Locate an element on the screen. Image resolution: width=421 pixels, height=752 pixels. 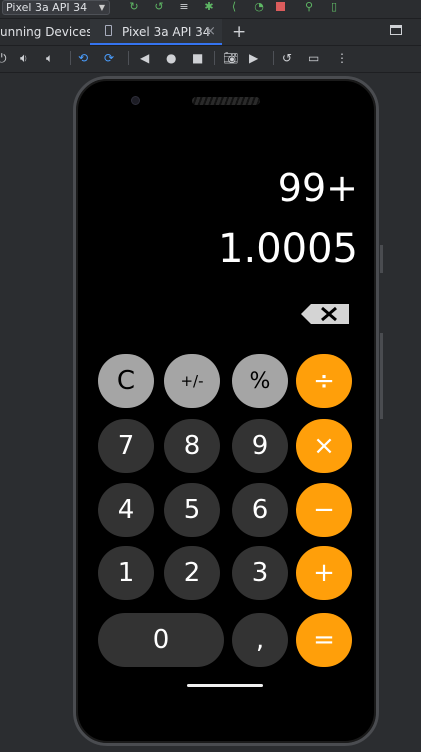
back-icon: ◀ is located at coordinates (144, 58).